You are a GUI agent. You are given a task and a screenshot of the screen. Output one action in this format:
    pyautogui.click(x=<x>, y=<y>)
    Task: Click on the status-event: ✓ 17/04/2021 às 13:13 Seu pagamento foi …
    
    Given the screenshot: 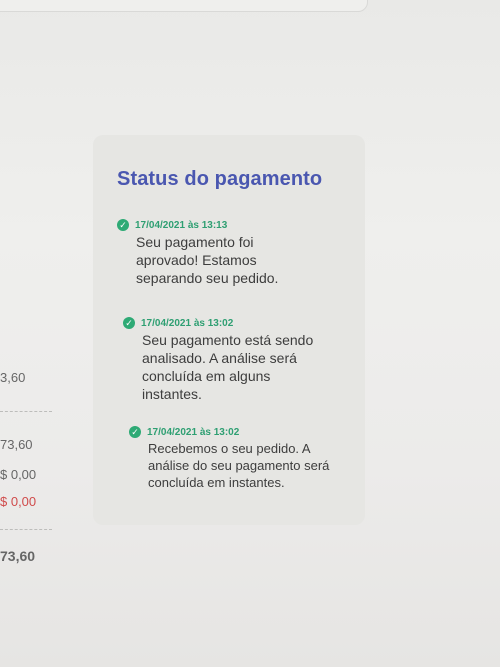 What is the action you would take?
    pyautogui.click(x=212, y=253)
    